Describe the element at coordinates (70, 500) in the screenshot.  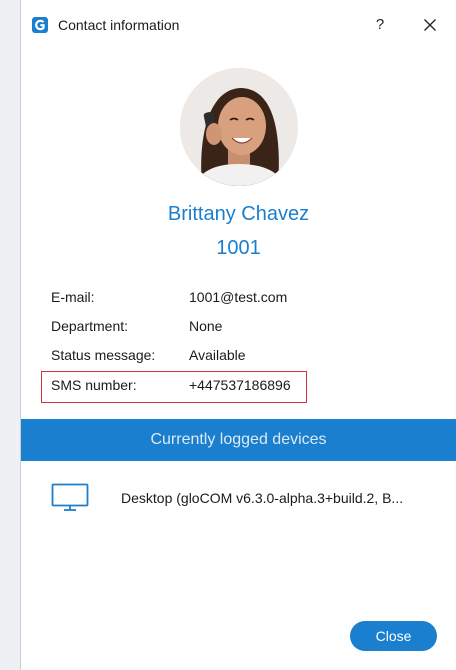
I see `monitor-icon` at that location.